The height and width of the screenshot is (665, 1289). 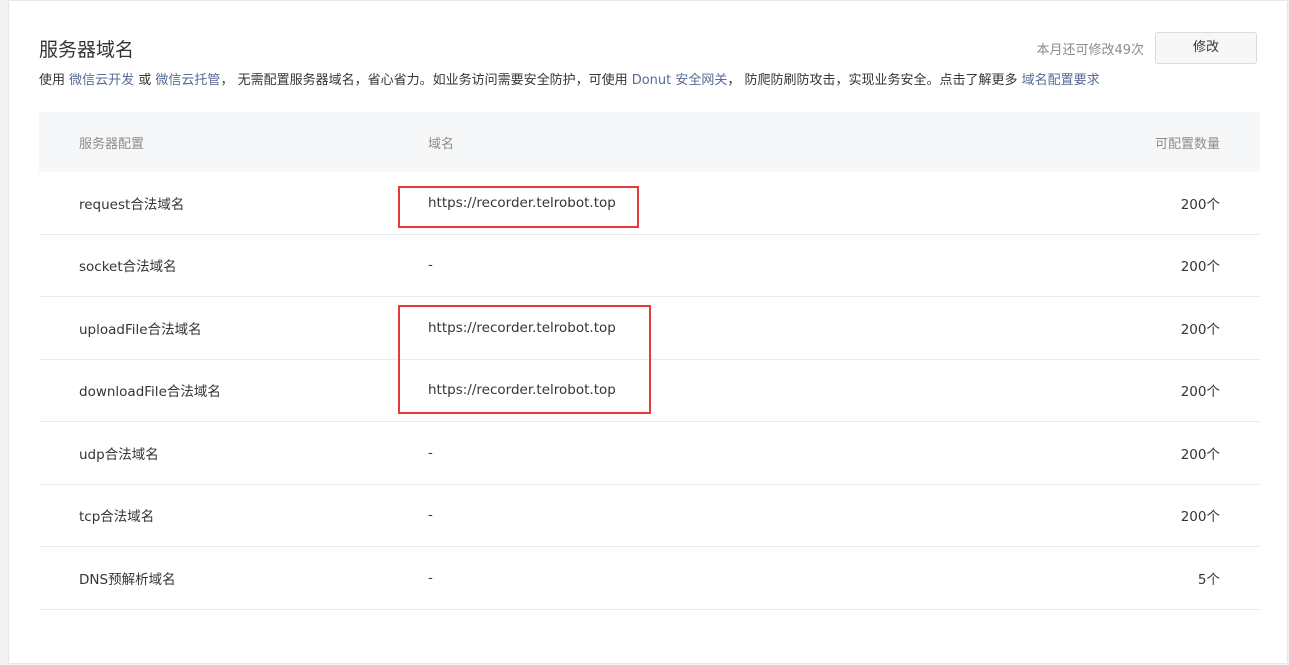 What do you see at coordinates (117, 517) in the screenshot?
I see `row-config: tcp合法域名` at bounding box center [117, 517].